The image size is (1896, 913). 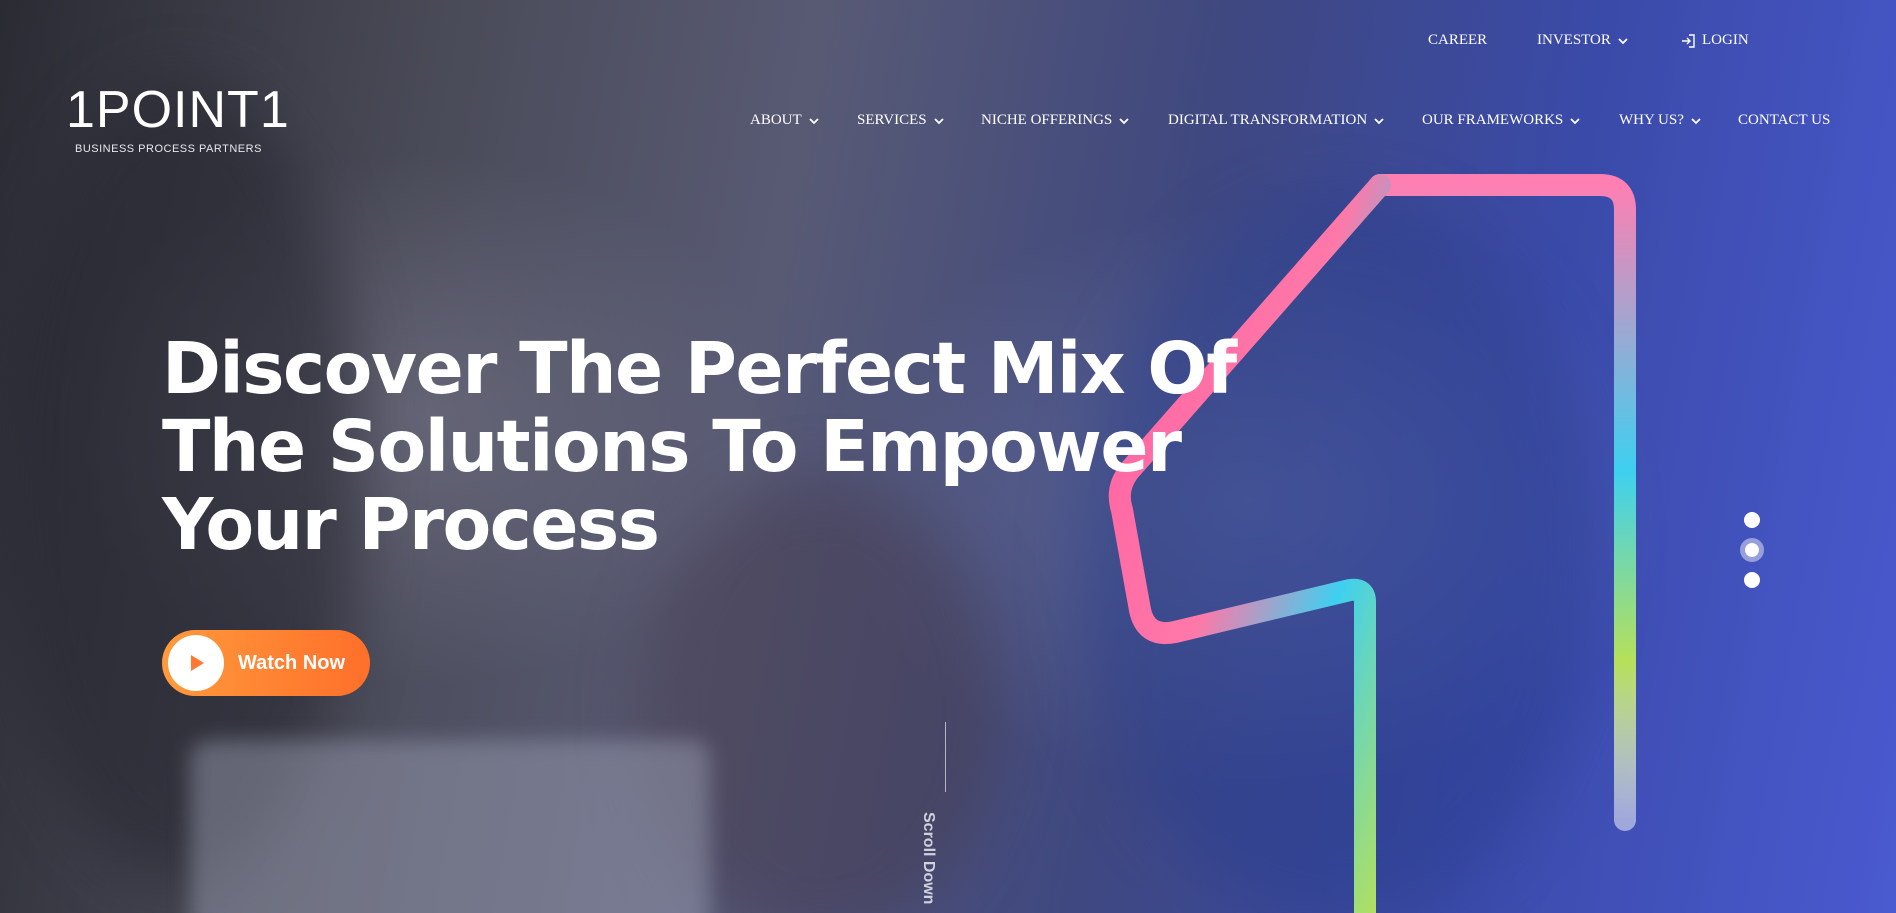 I want to click on scroll-line, so click(x=945, y=757).